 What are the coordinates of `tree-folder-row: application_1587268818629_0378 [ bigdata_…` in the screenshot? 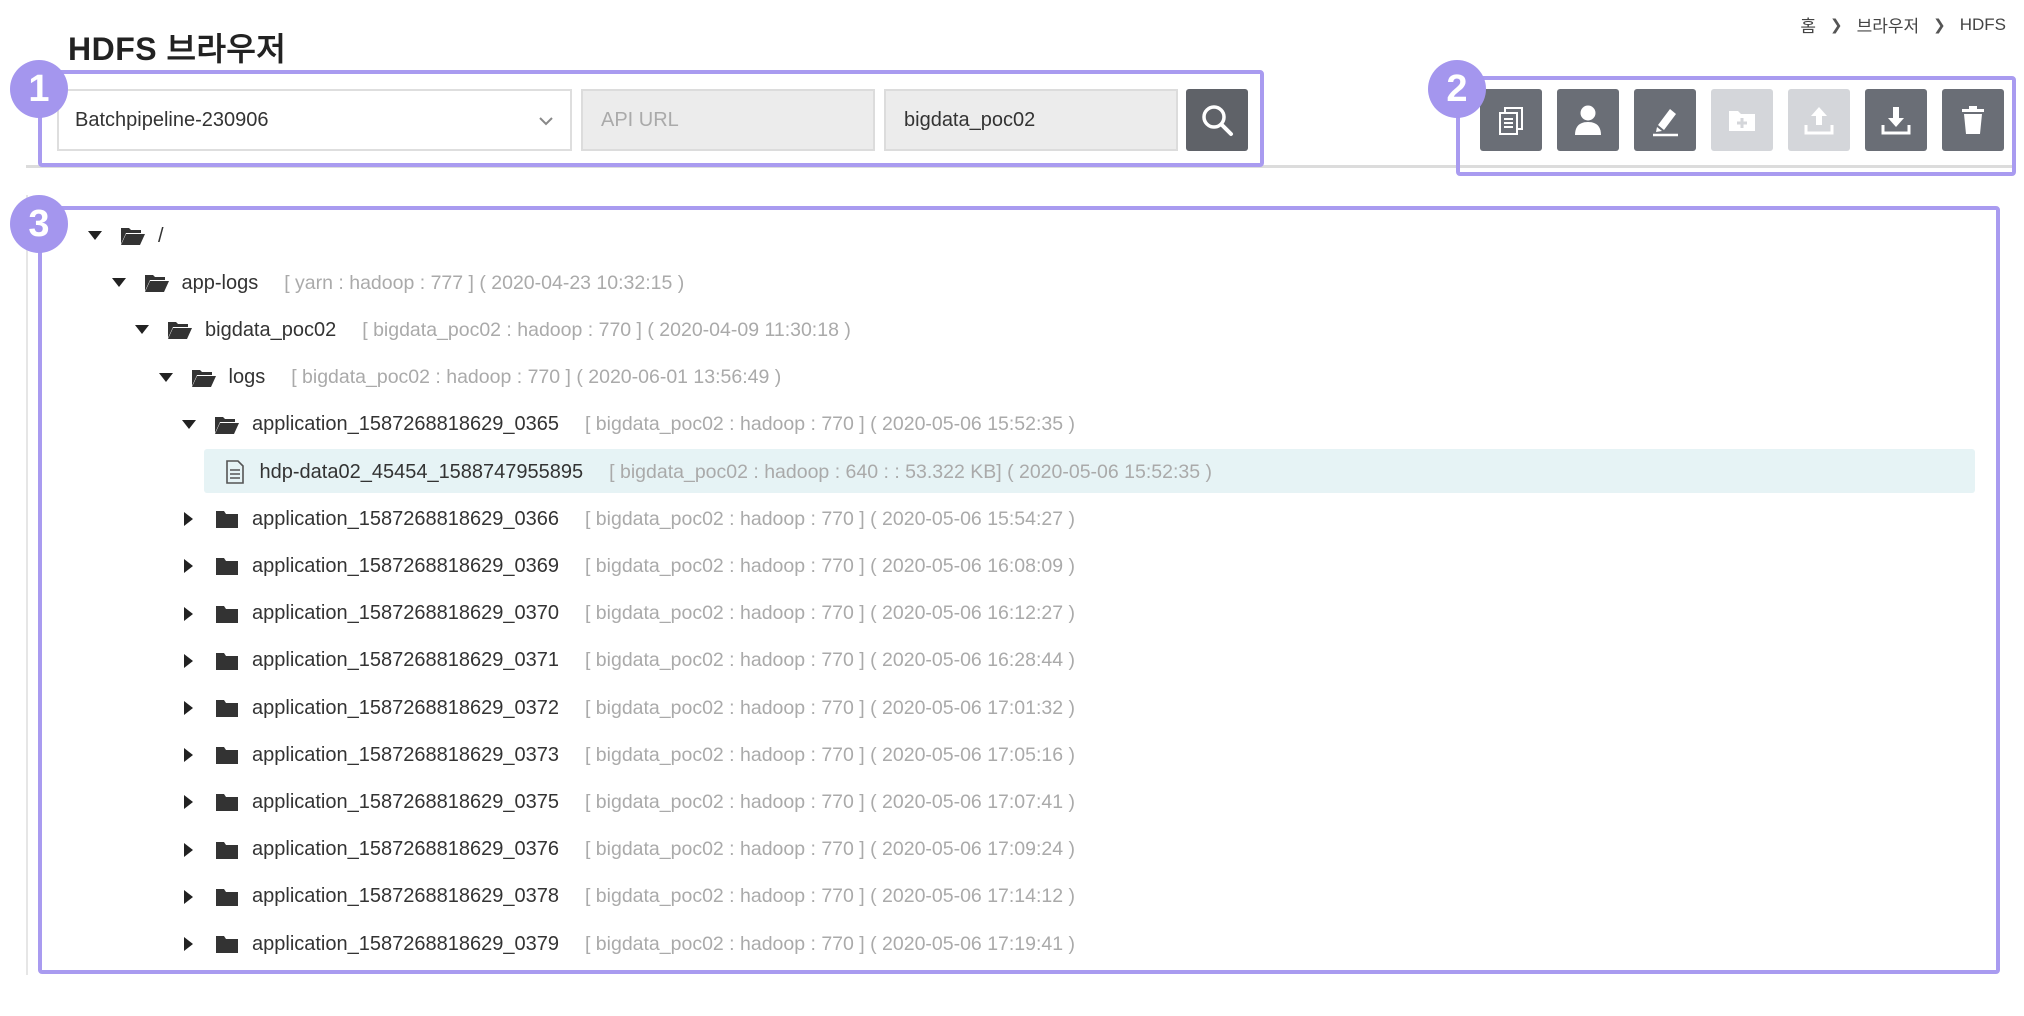 It's located at (626, 897).